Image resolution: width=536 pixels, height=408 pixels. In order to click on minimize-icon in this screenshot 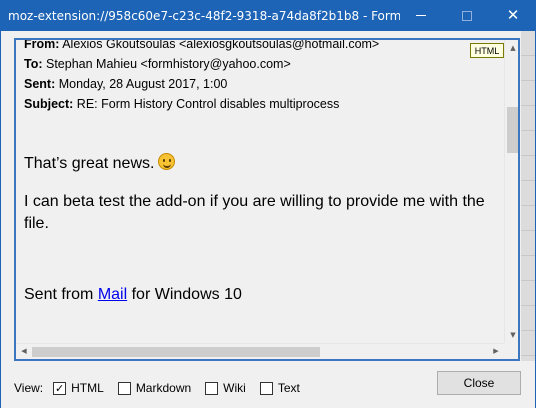, I will do `click(421, 15)`.